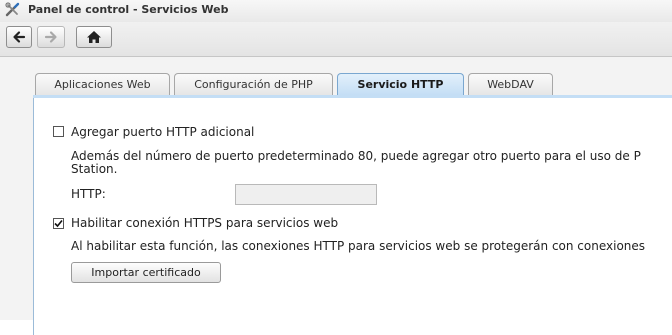  What do you see at coordinates (163, 132) in the screenshot?
I see `http-port-label: Agregar puerto HTTP adicional` at bounding box center [163, 132].